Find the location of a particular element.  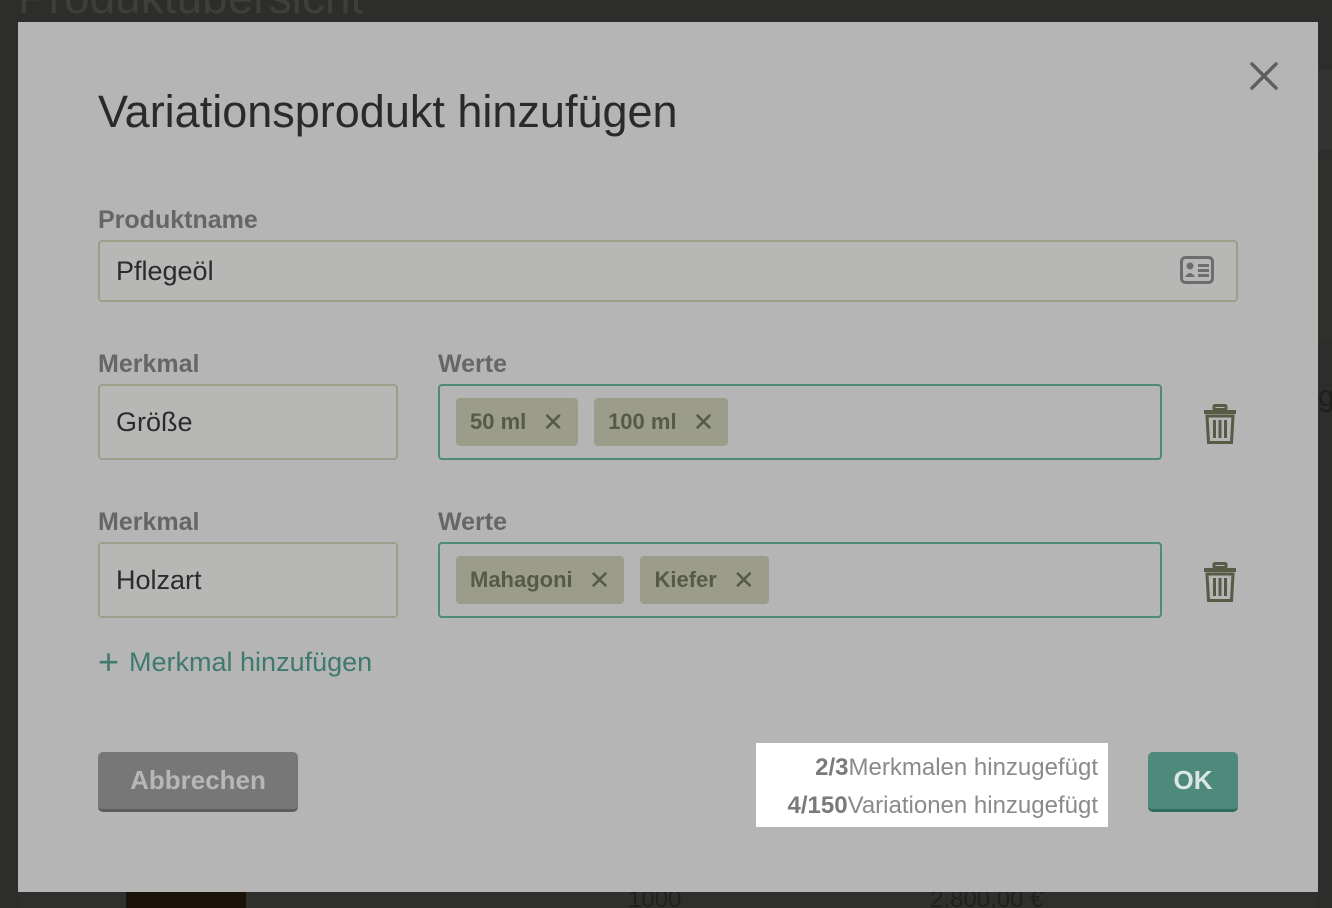

ok-button: OK is located at coordinates (1193, 782).